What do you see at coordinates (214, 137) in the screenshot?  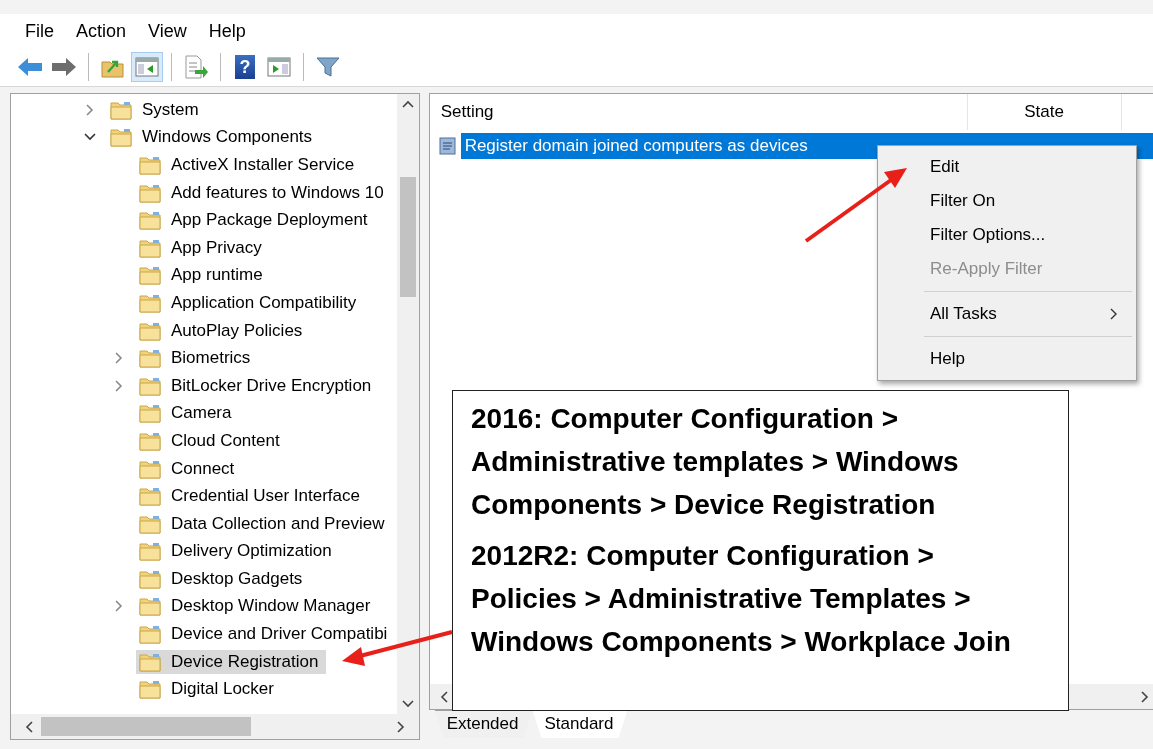 I see `tree-item: Windows Components` at bounding box center [214, 137].